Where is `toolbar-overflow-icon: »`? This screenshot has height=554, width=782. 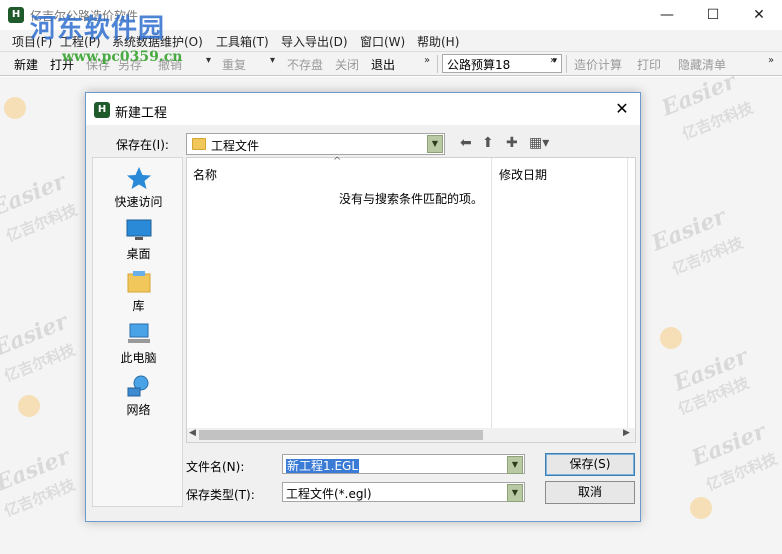 toolbar-overflow-icon: » is located at coordinates (427, 60).